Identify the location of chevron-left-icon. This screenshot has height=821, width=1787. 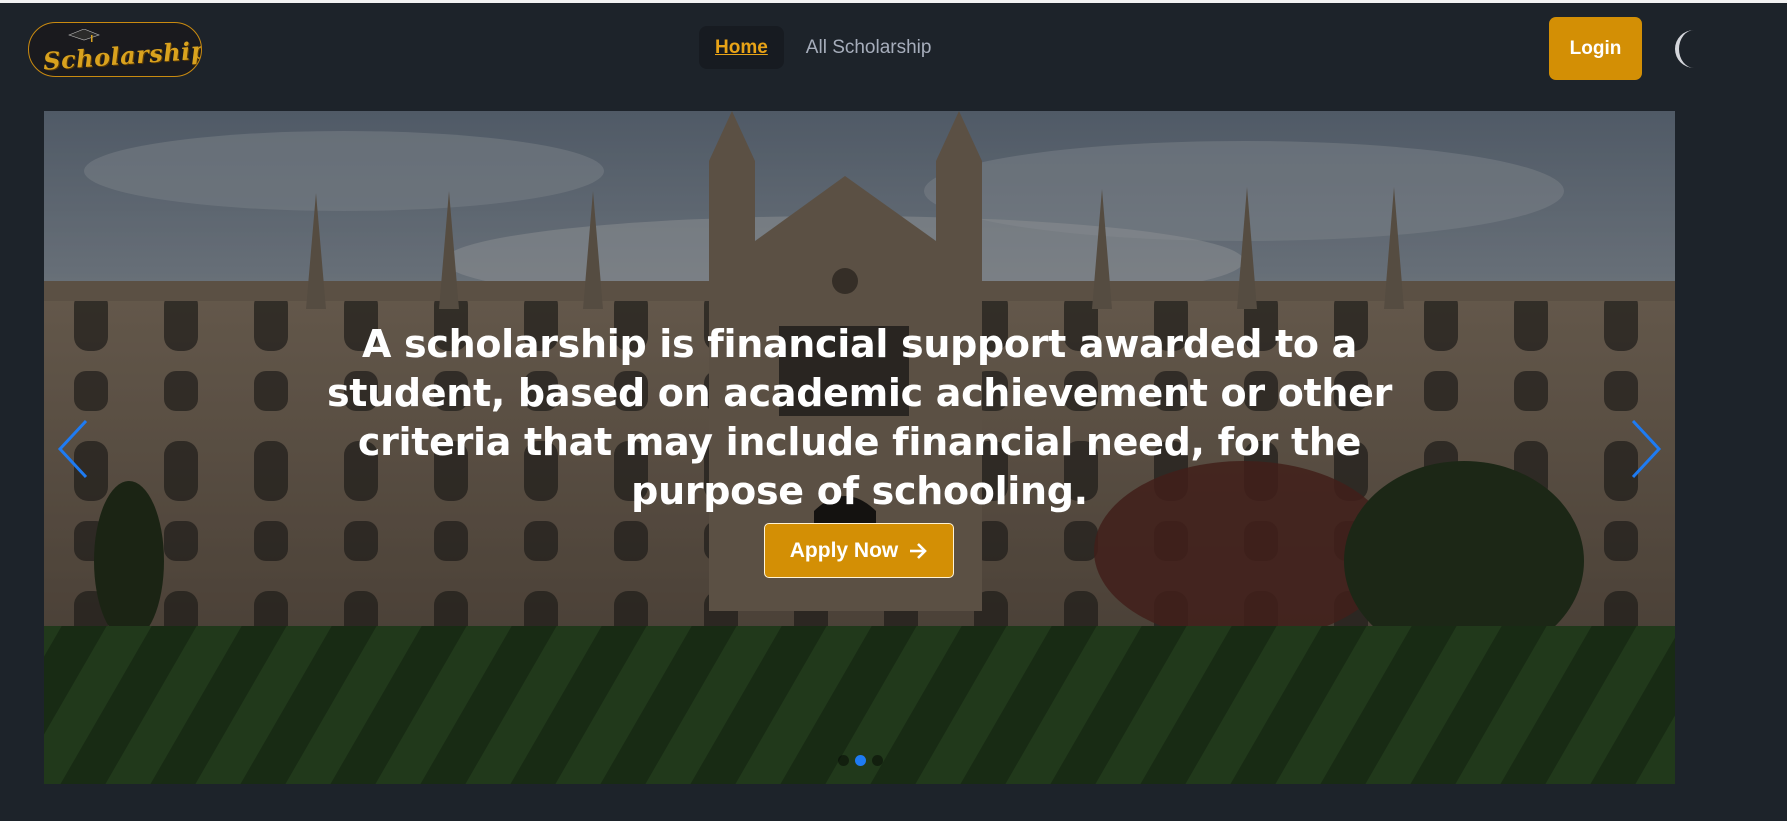
(76, 449).